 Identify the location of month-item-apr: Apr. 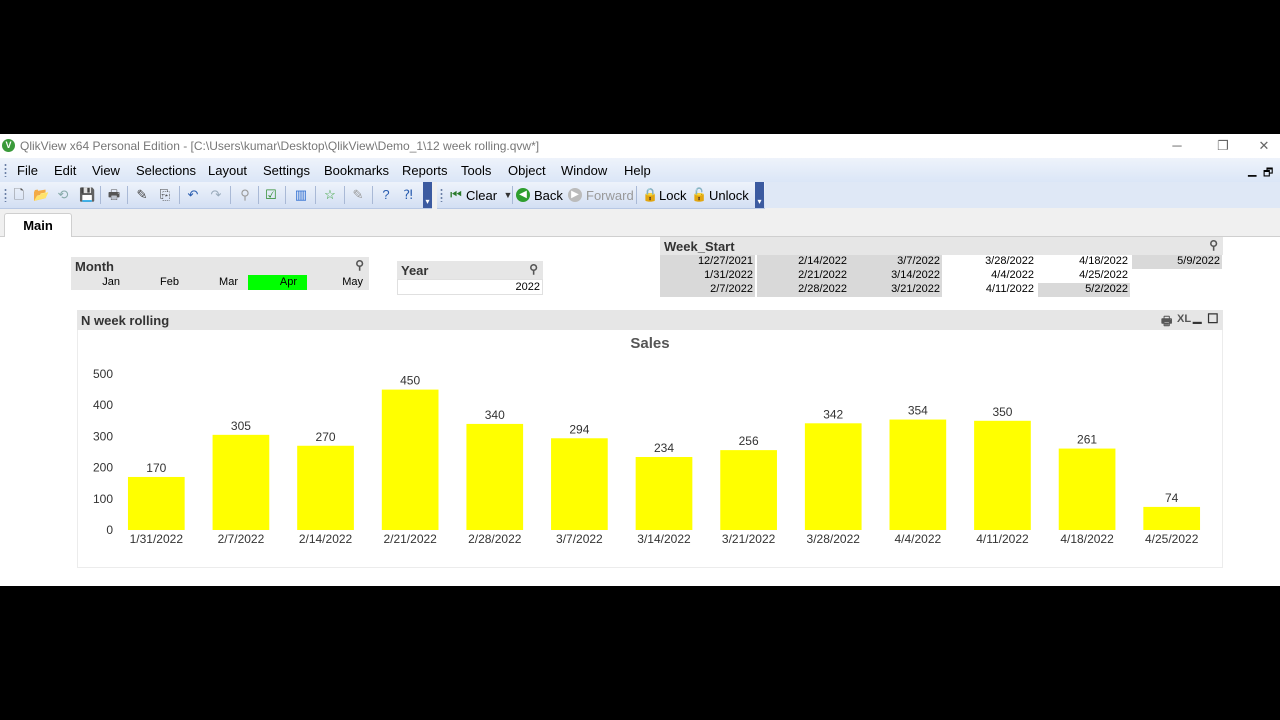
(277, 282).